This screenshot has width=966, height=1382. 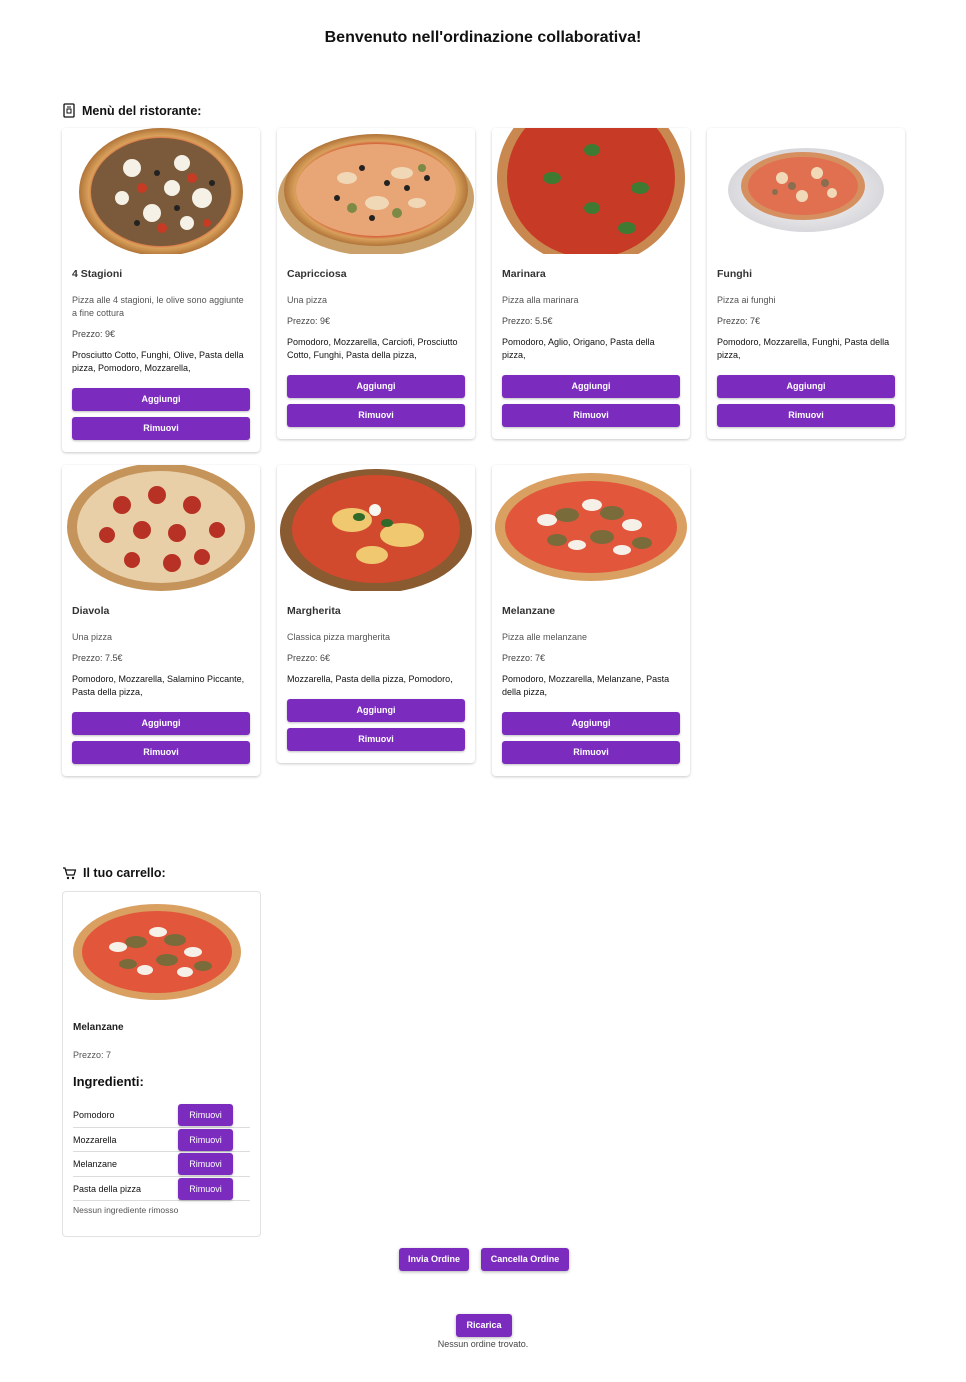 I want to click on send-order-button: Invia Ordine, so click(x=434, y=1259).